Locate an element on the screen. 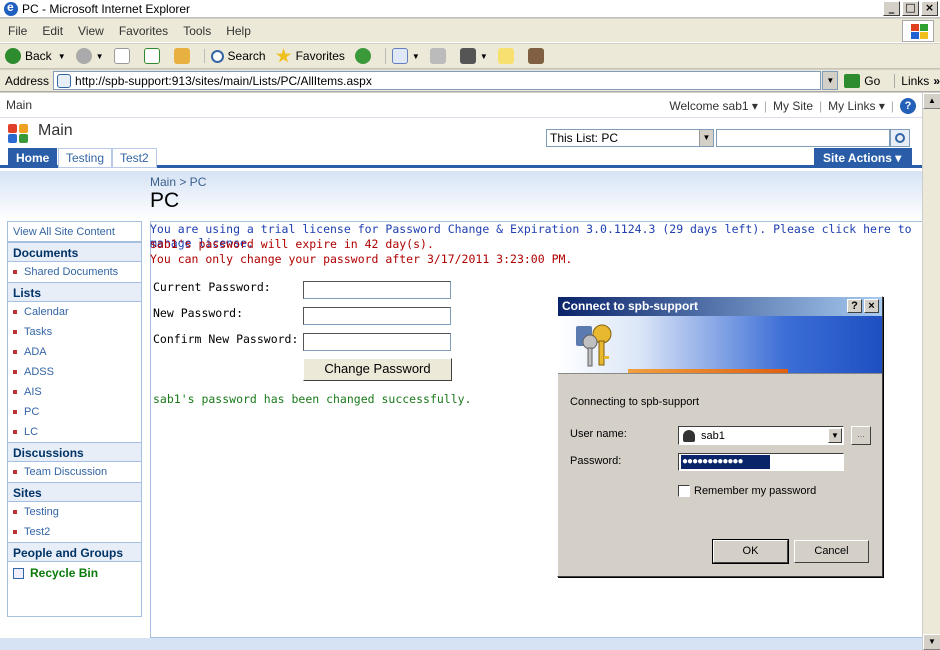 This screenshot has height=650, width=940. password-field: ●●●●●●●●●●●● is located at coordinates (761, 462).